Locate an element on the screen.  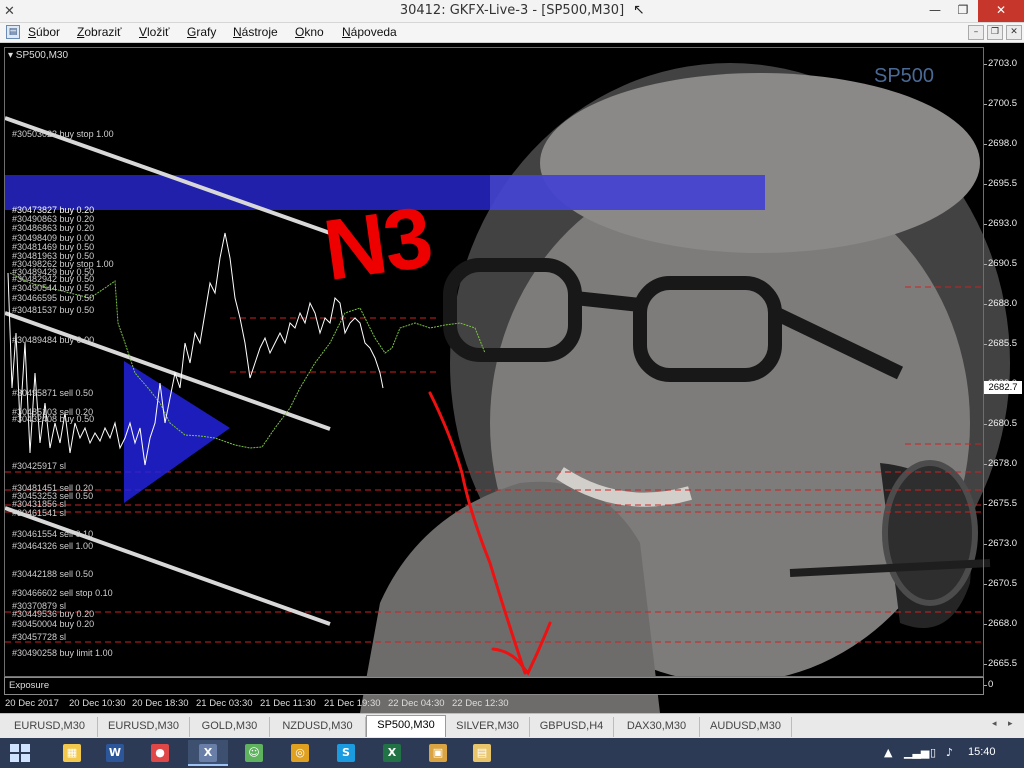
taskbar-skype-icon: S is located at coordinates (346, 753).